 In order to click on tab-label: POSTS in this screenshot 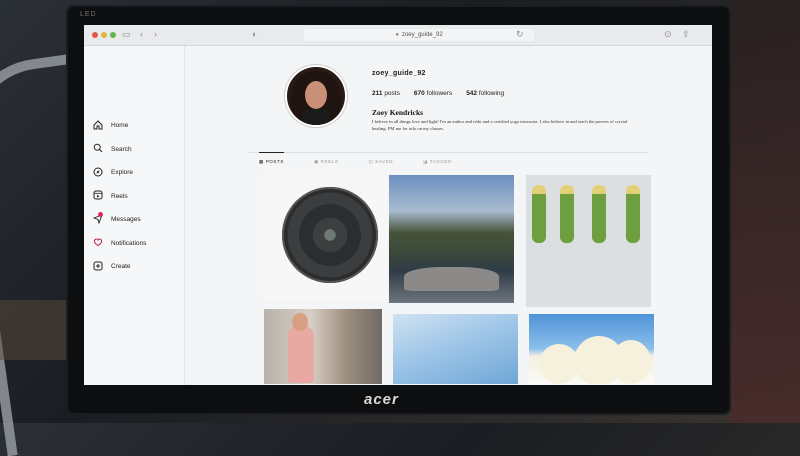, I will do `click(274, 161)`.